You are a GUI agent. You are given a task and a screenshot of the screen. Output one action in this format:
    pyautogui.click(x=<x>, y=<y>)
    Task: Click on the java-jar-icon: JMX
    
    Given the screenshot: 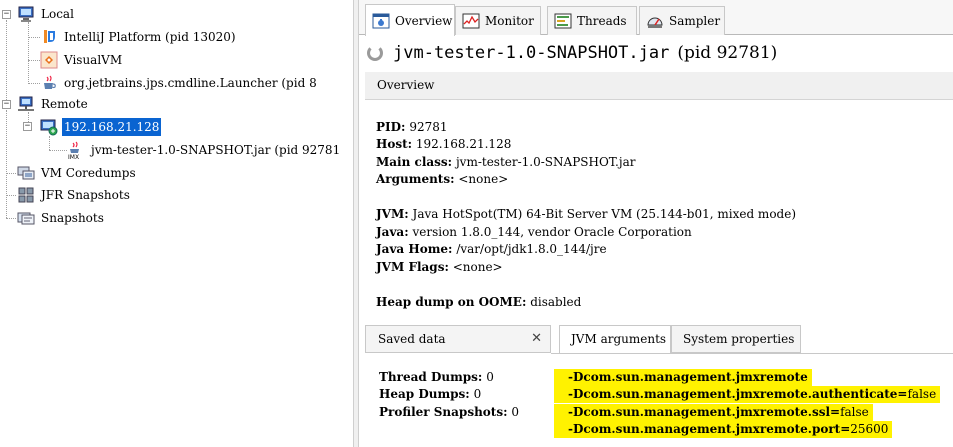 What is the action you would take?
    pyautogui.click(x=76, y=151)
    